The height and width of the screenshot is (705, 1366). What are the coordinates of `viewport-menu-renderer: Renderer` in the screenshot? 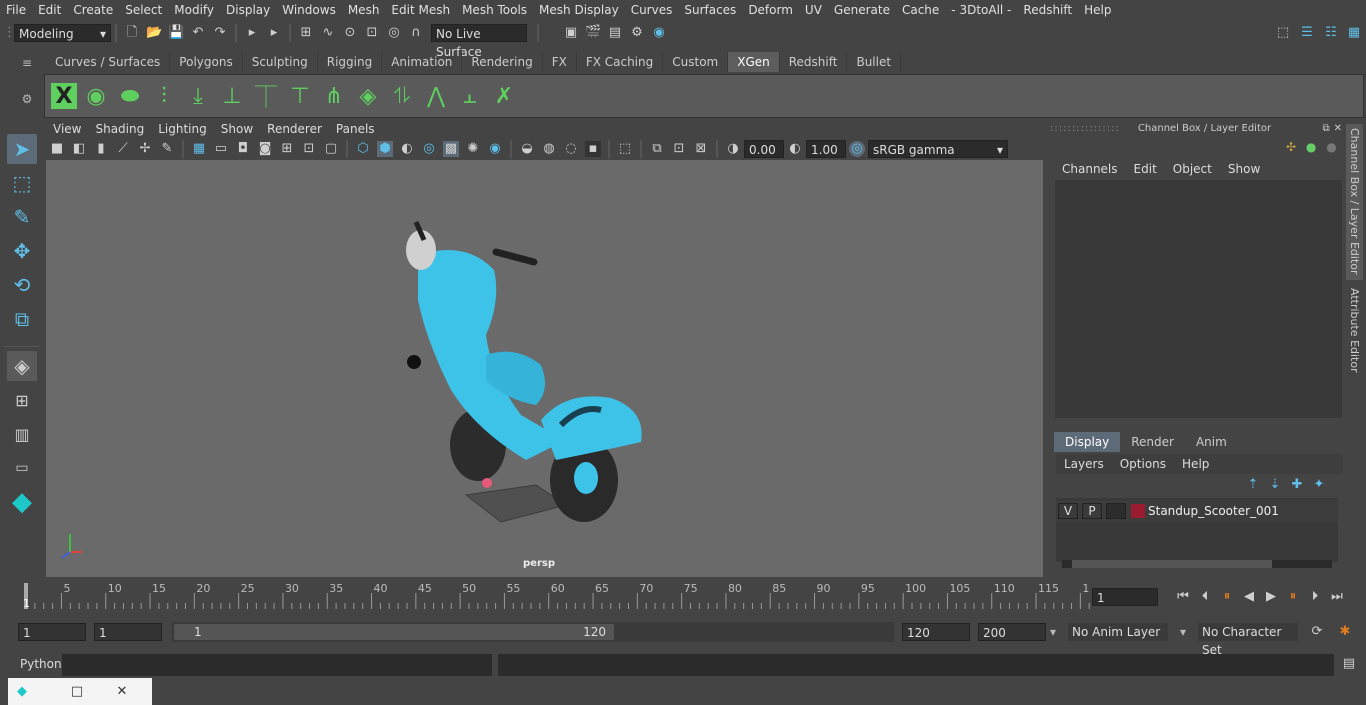 It's located at (294, 129).